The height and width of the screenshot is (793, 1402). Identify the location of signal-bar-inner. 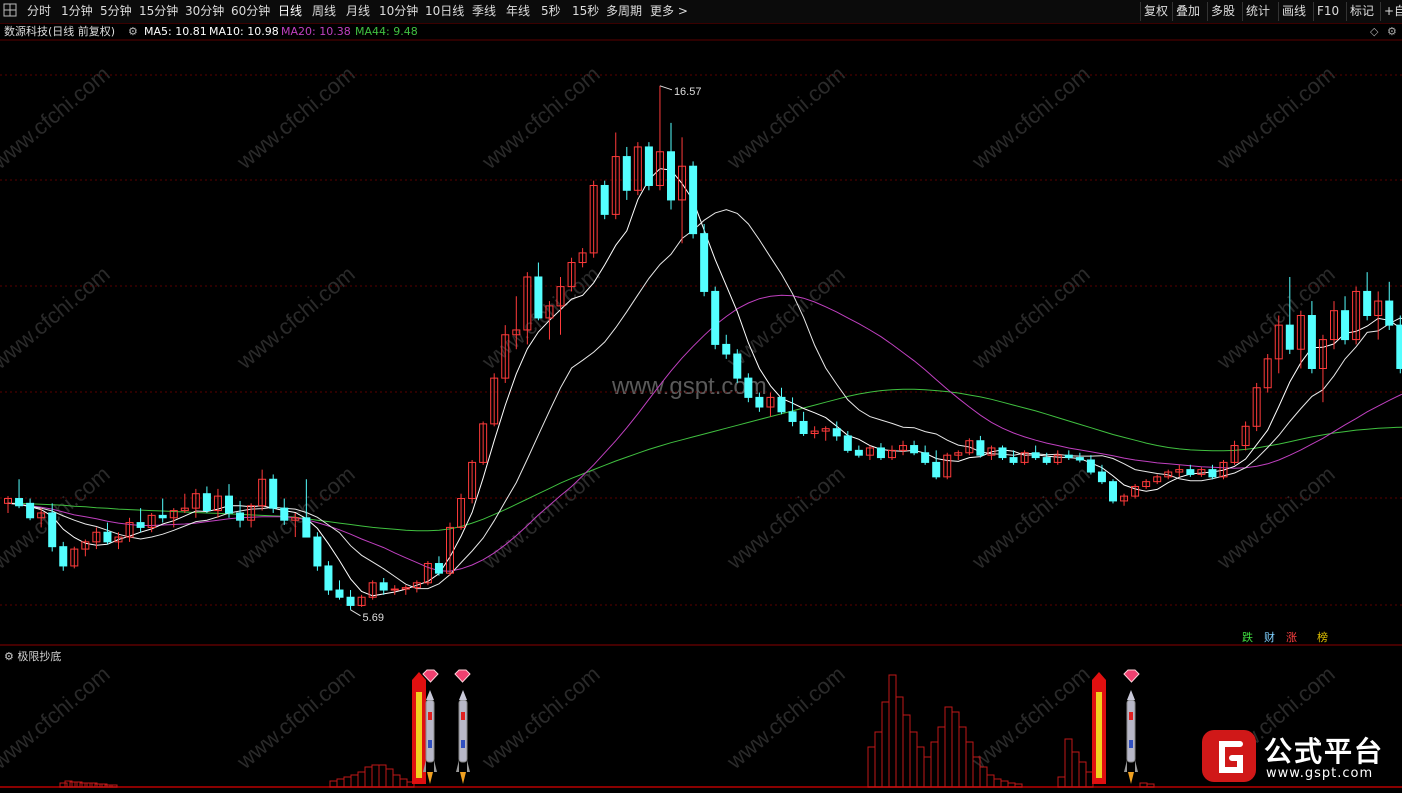
(419, 735).